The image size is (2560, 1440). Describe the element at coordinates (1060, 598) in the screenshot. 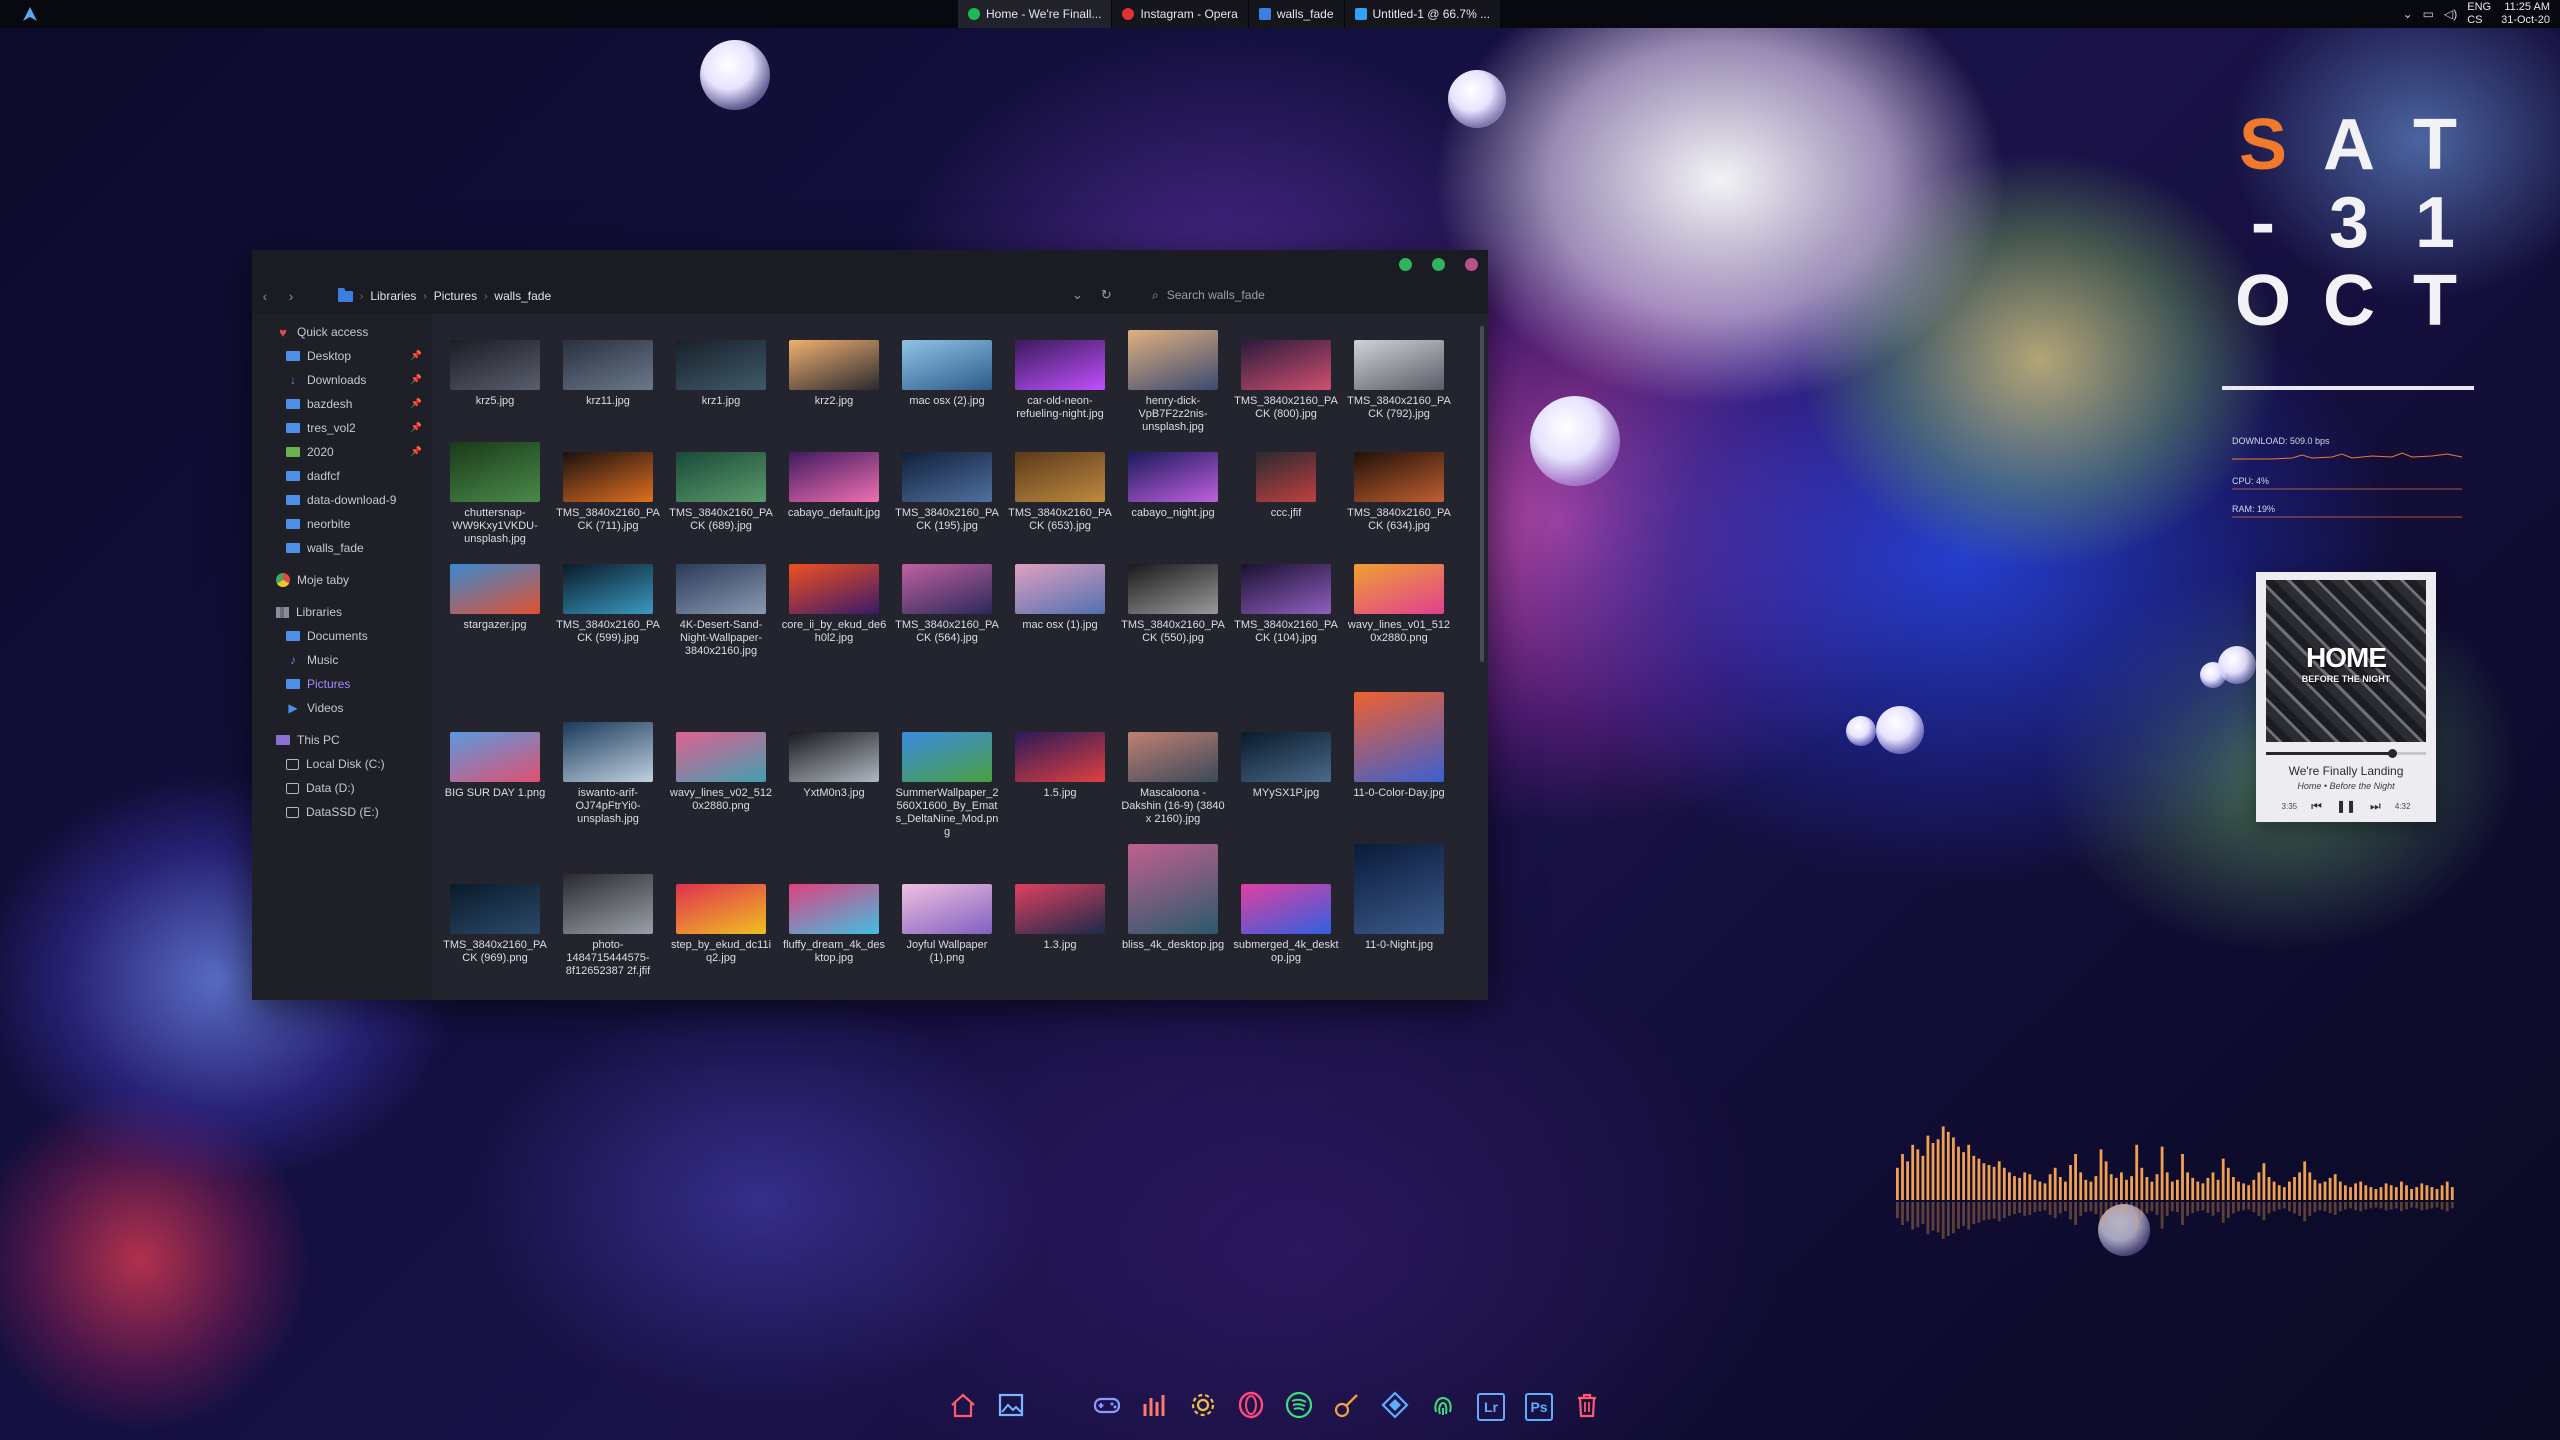

I see `file-tile: mac osx (1).jpg` at that location.